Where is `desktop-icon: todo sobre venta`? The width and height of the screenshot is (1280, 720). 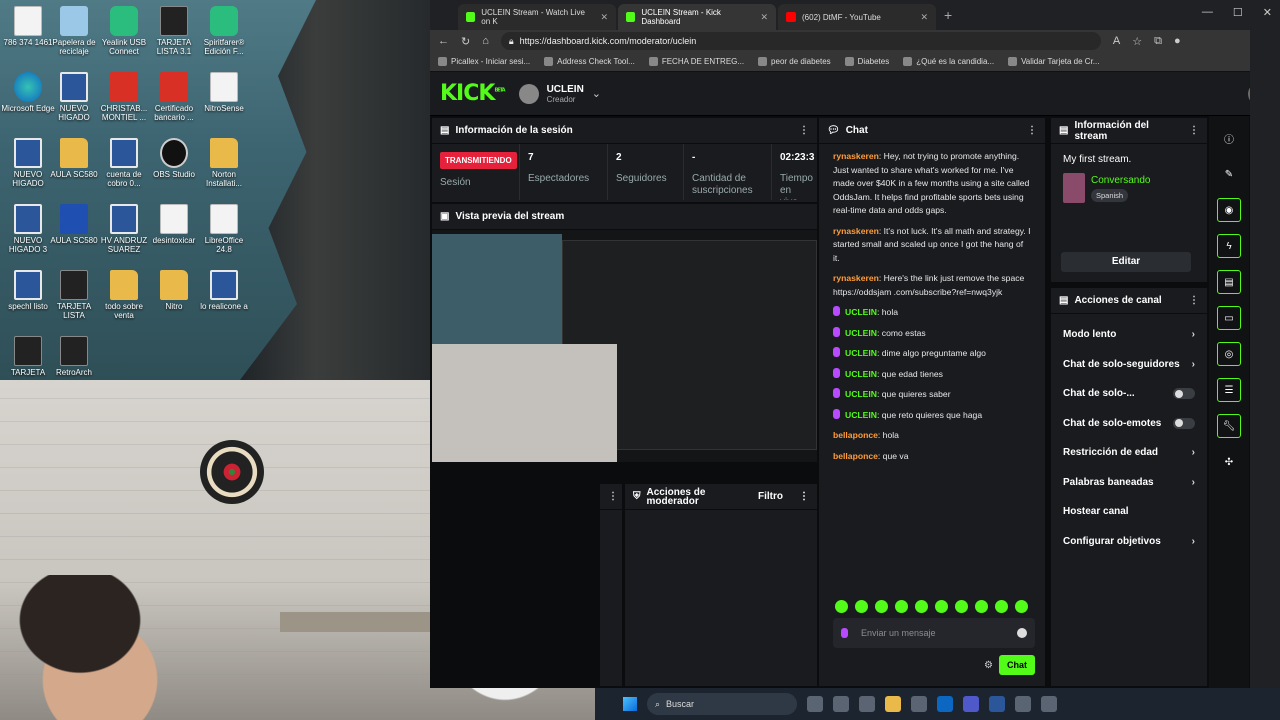
desktop-icon: todo sobre venta is located at coordinates (124, 295).